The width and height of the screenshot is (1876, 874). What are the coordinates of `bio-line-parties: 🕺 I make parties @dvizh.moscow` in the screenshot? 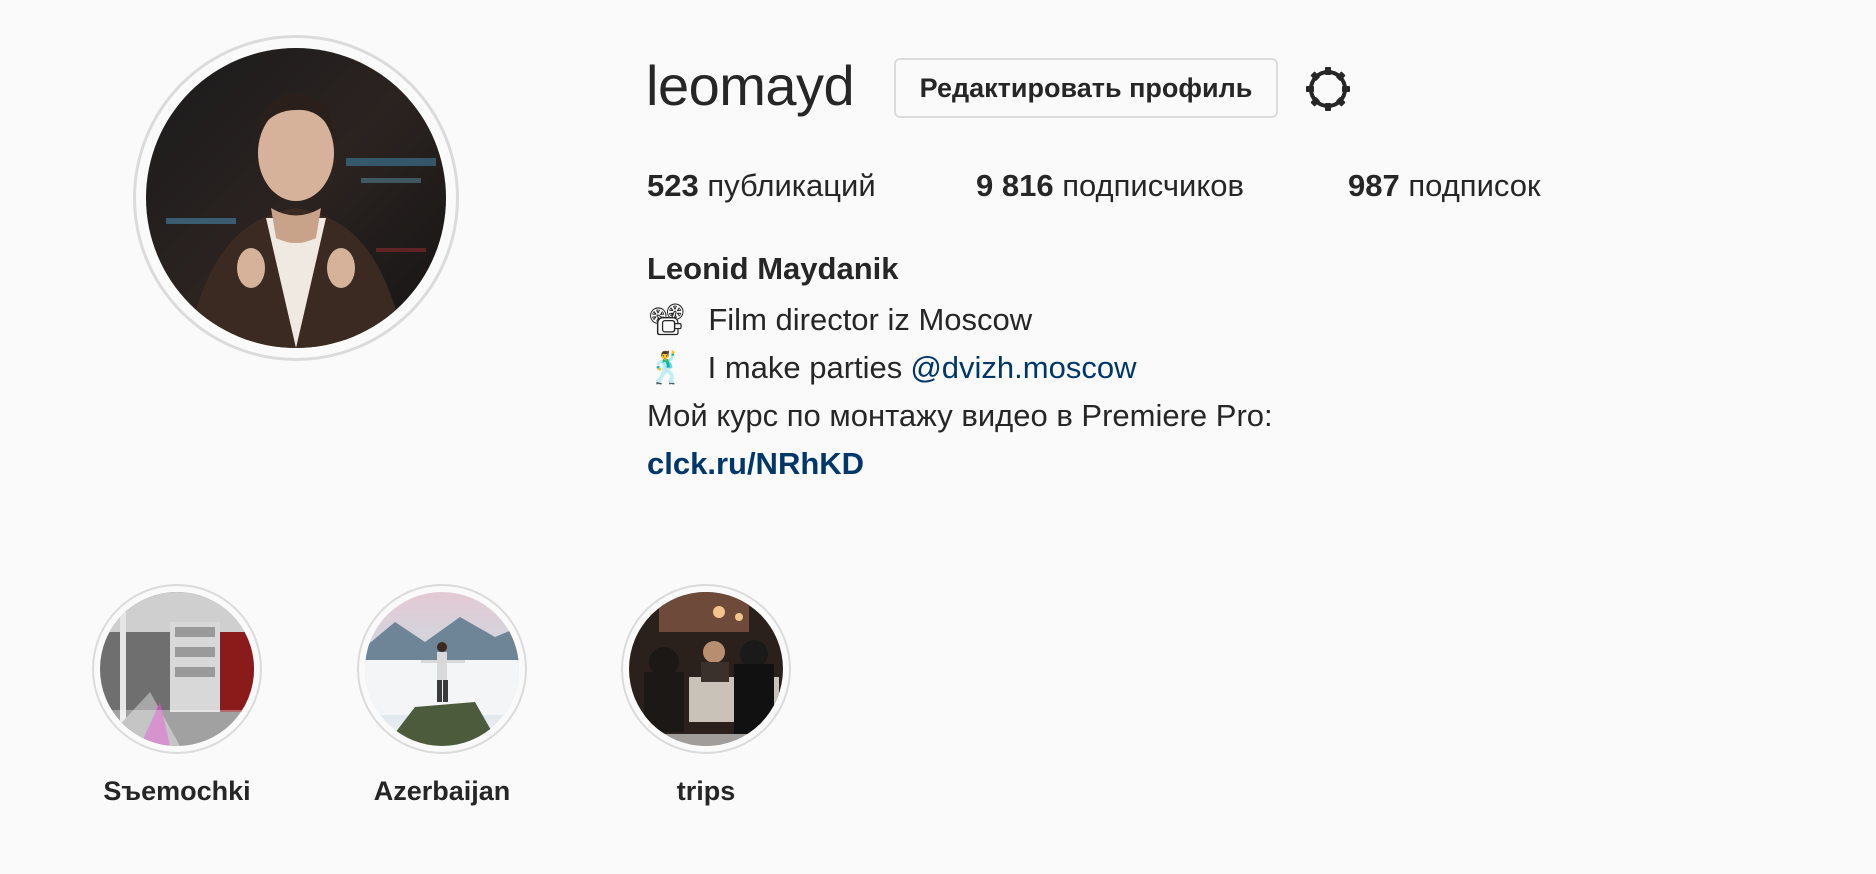 It's located at (960, 368).